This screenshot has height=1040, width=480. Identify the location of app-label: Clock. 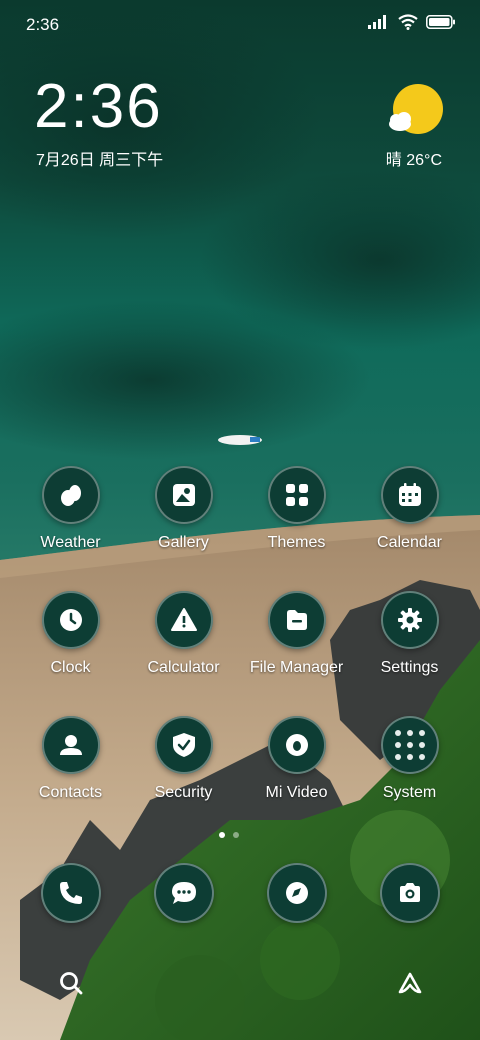
(70, 667).